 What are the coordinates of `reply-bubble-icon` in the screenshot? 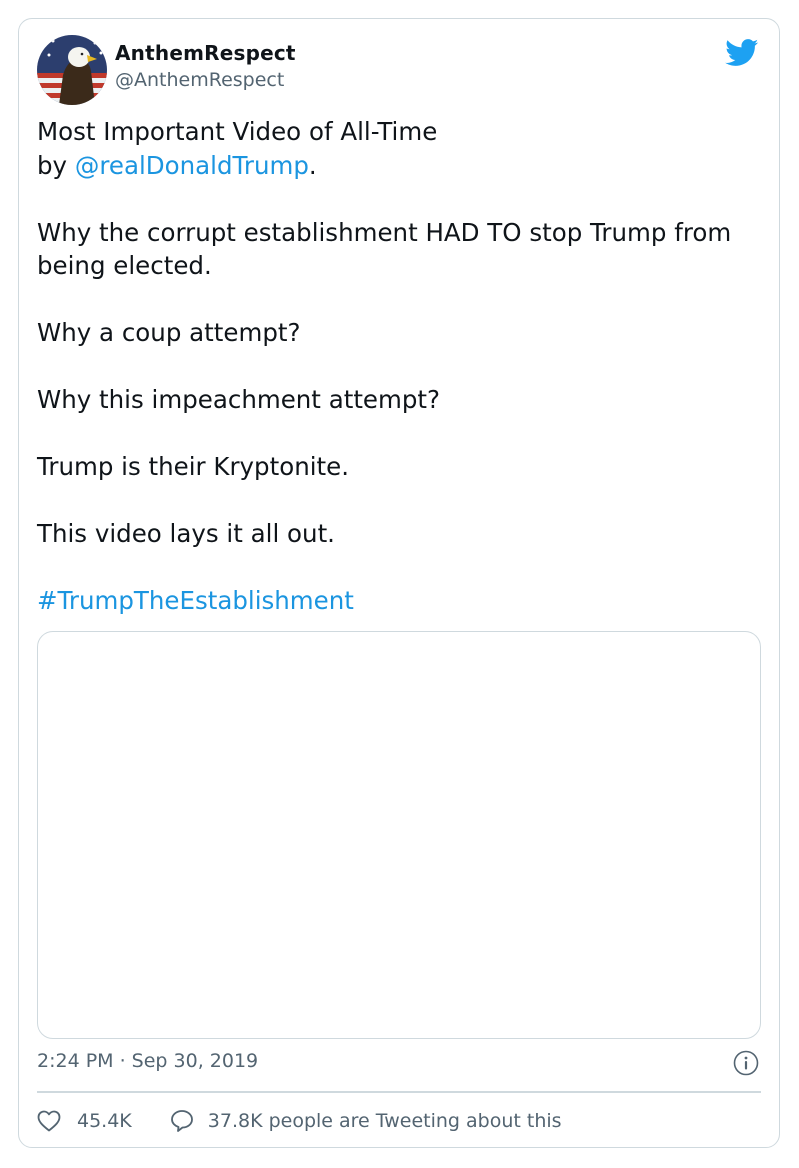 It's located at (181, 1121).